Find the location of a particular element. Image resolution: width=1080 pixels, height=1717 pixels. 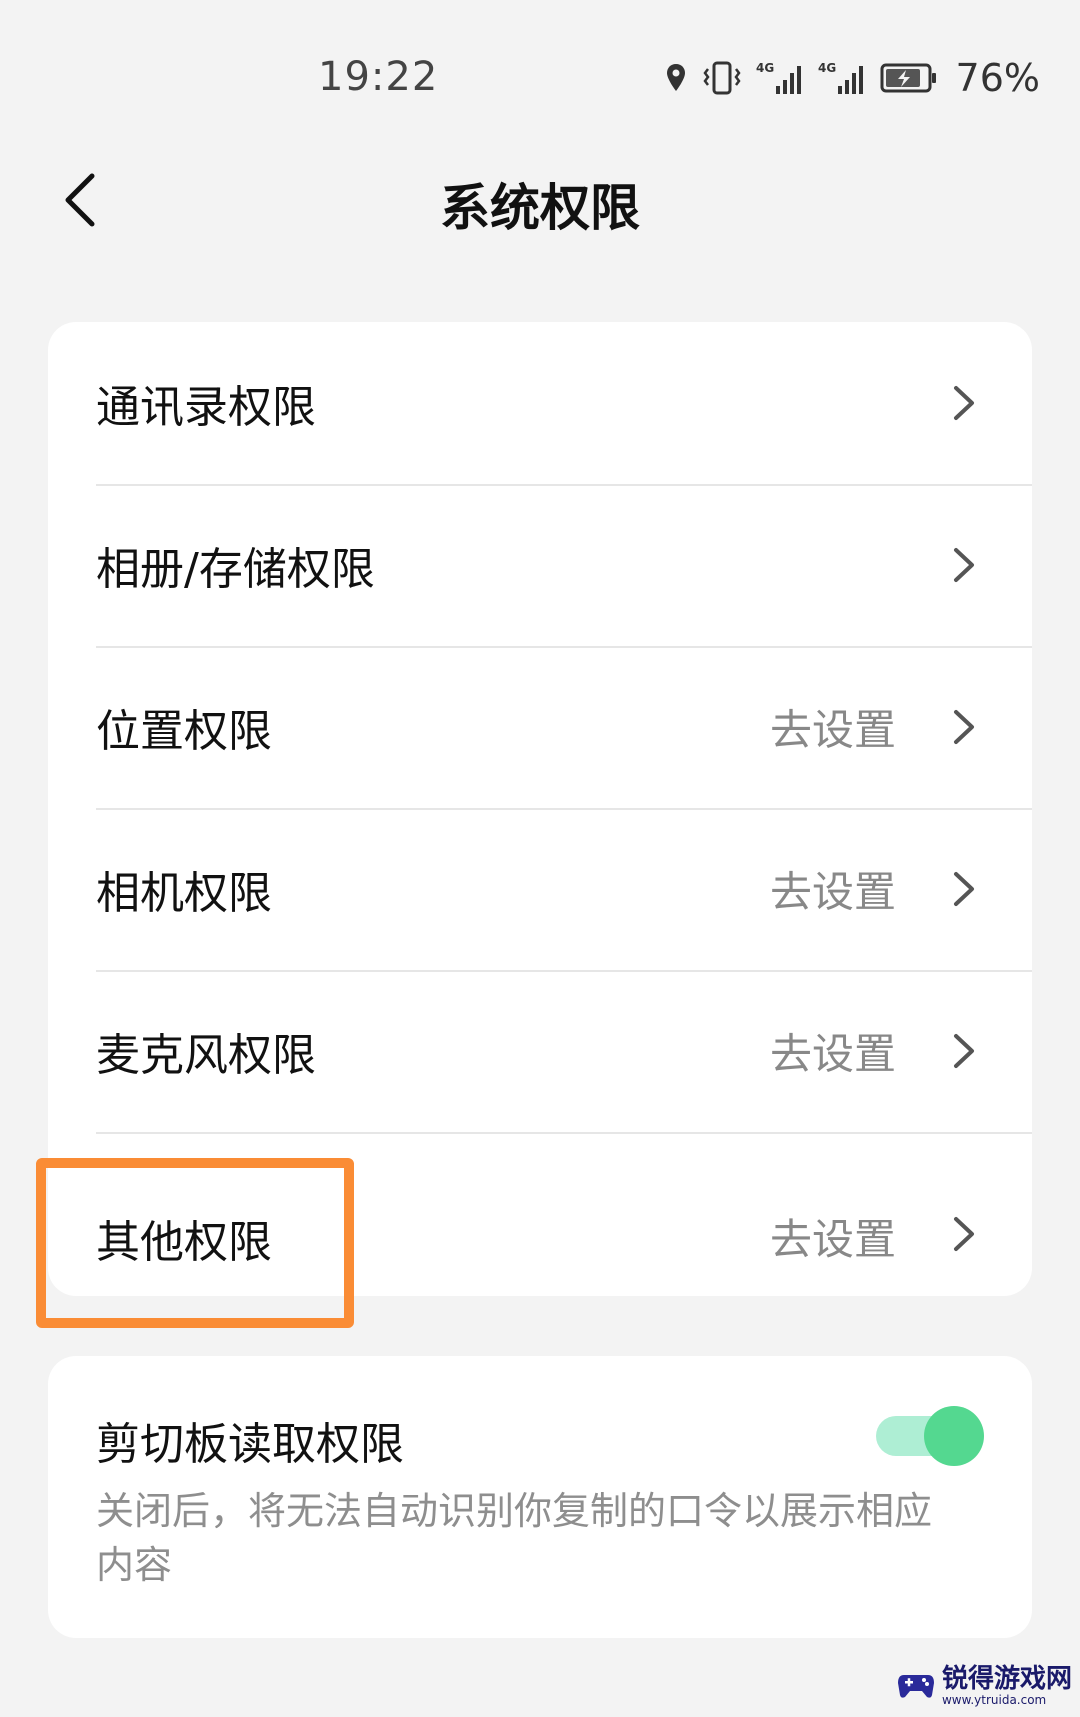

header: 系统权限 is located at coordinates (540, 200).